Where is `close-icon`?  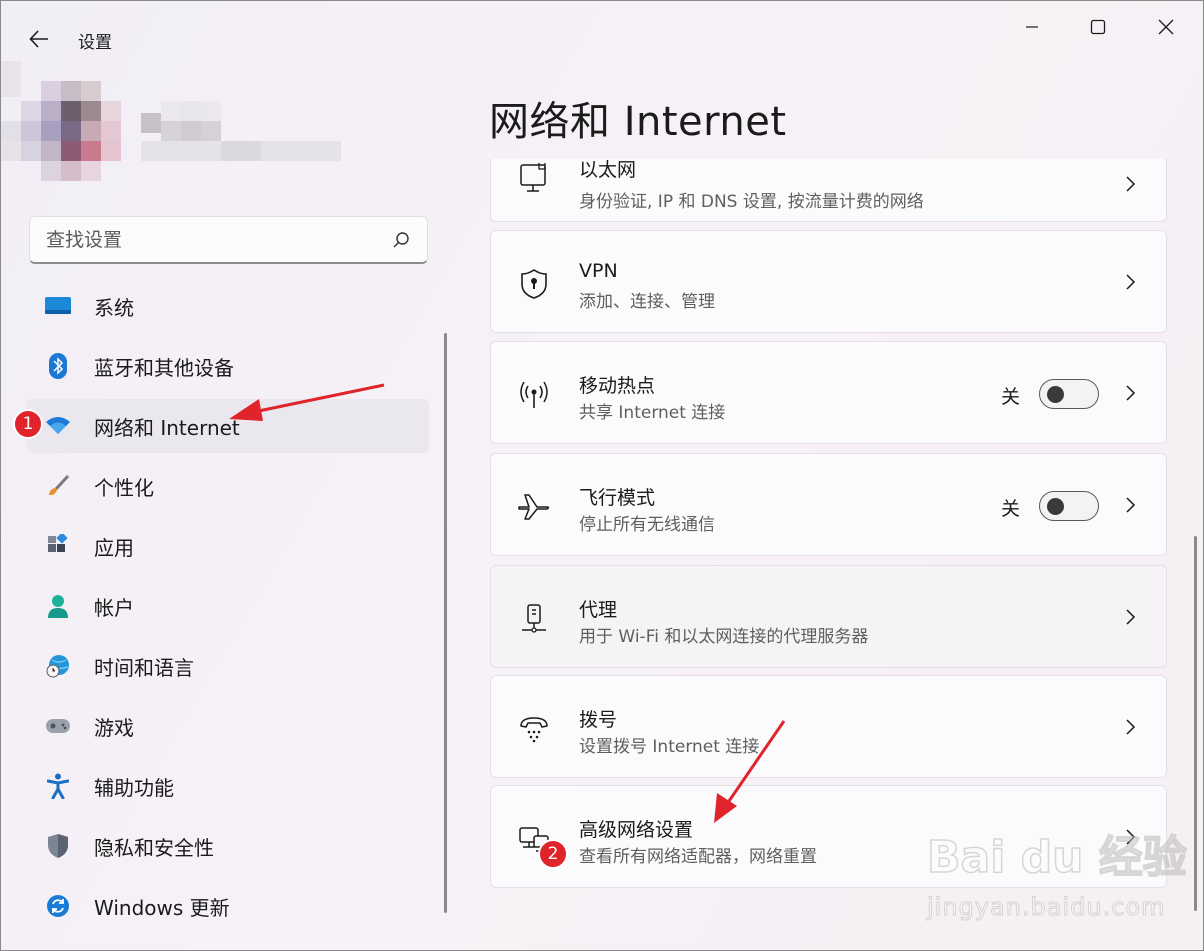 close-icon is located at coordinates (1166, 27).